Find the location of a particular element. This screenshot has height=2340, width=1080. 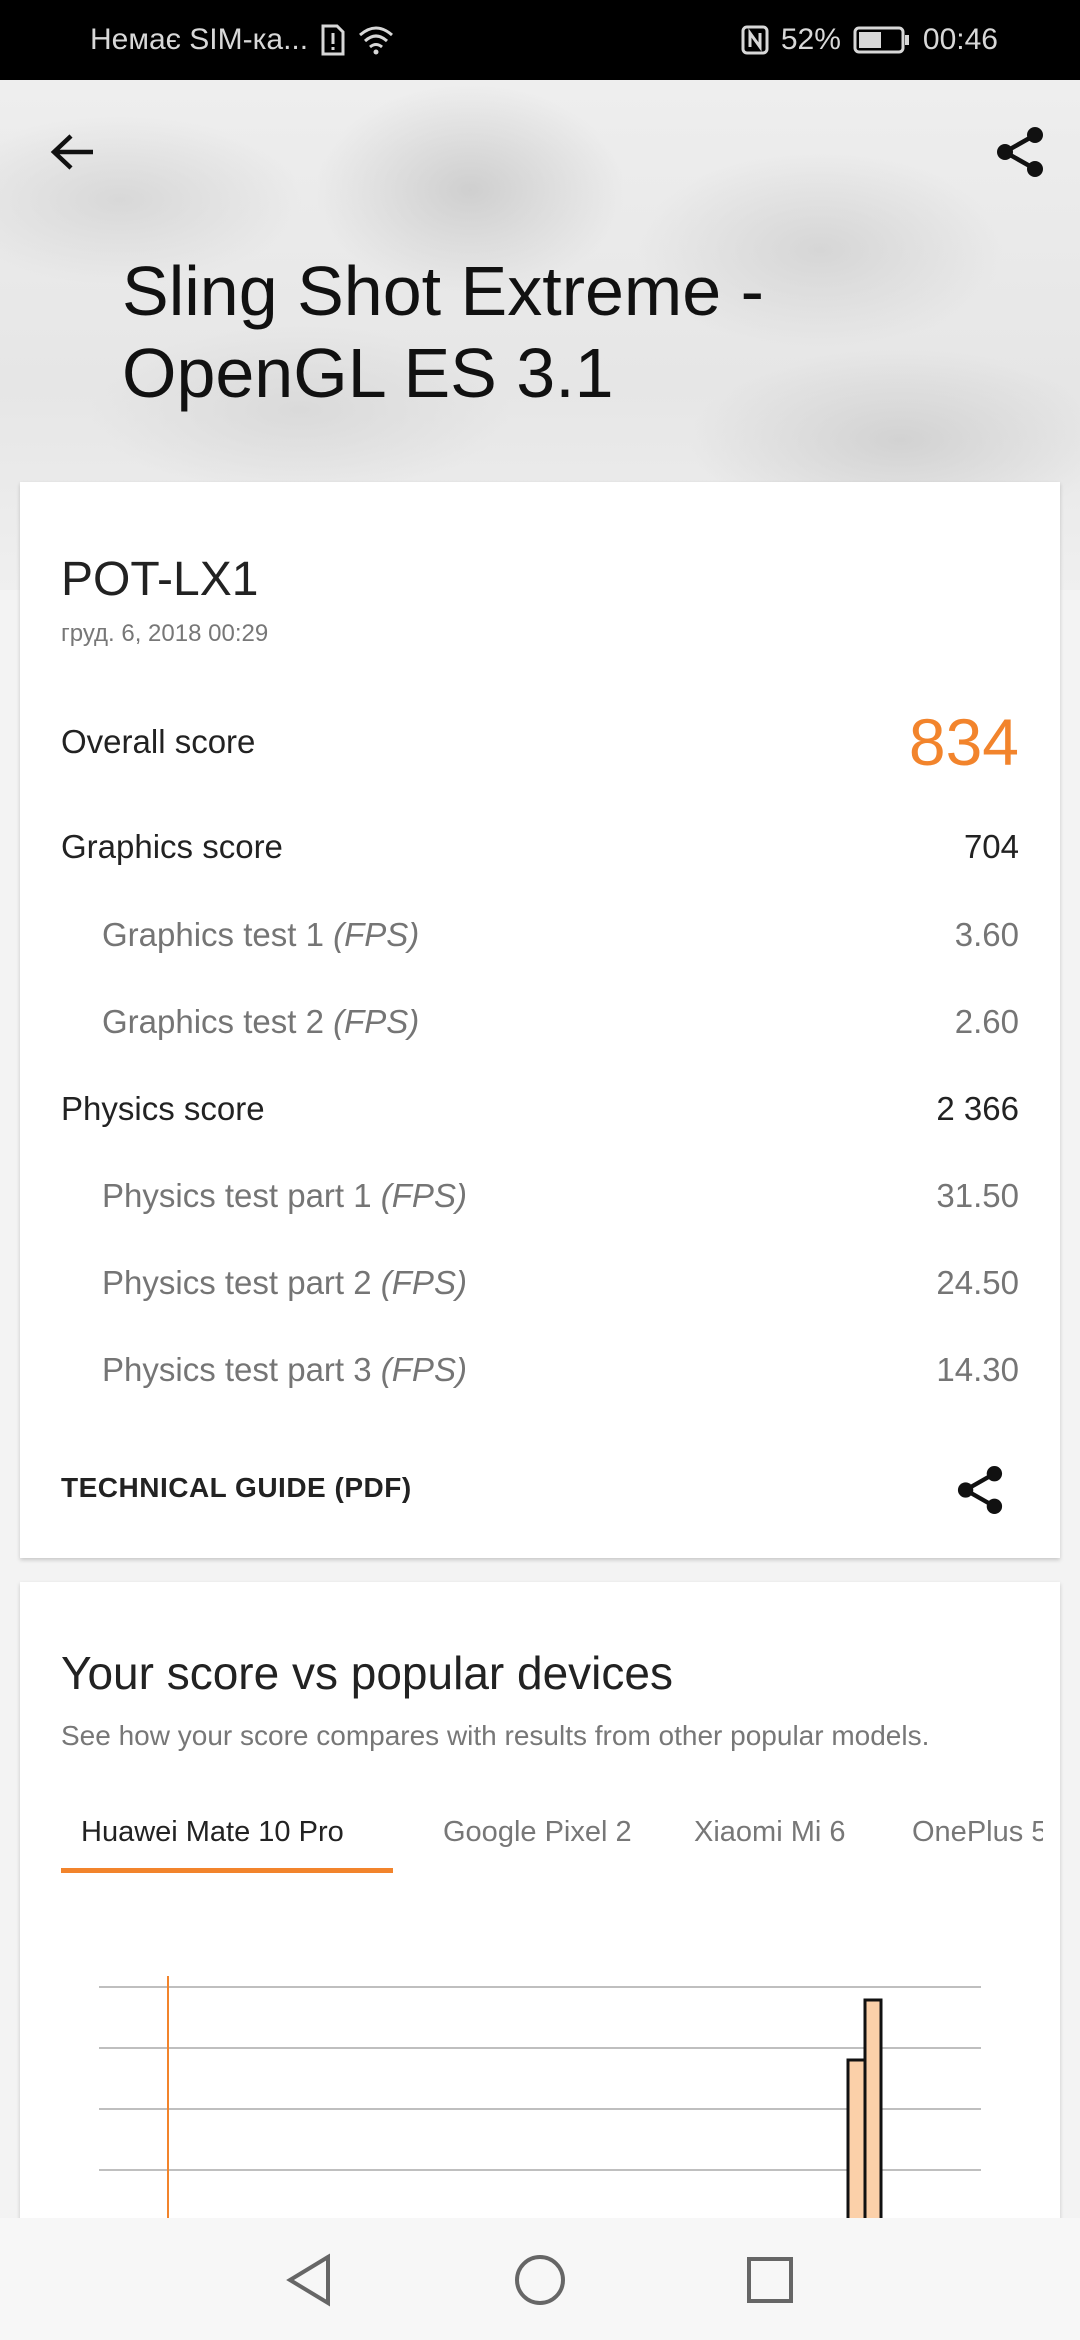

physics-score-value: 2 366 is located at coordinates (977, 1108).